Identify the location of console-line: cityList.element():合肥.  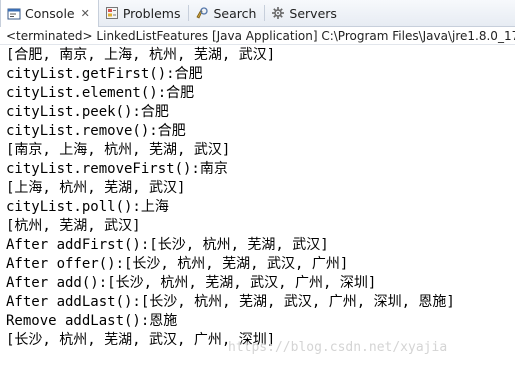
(100, 93).